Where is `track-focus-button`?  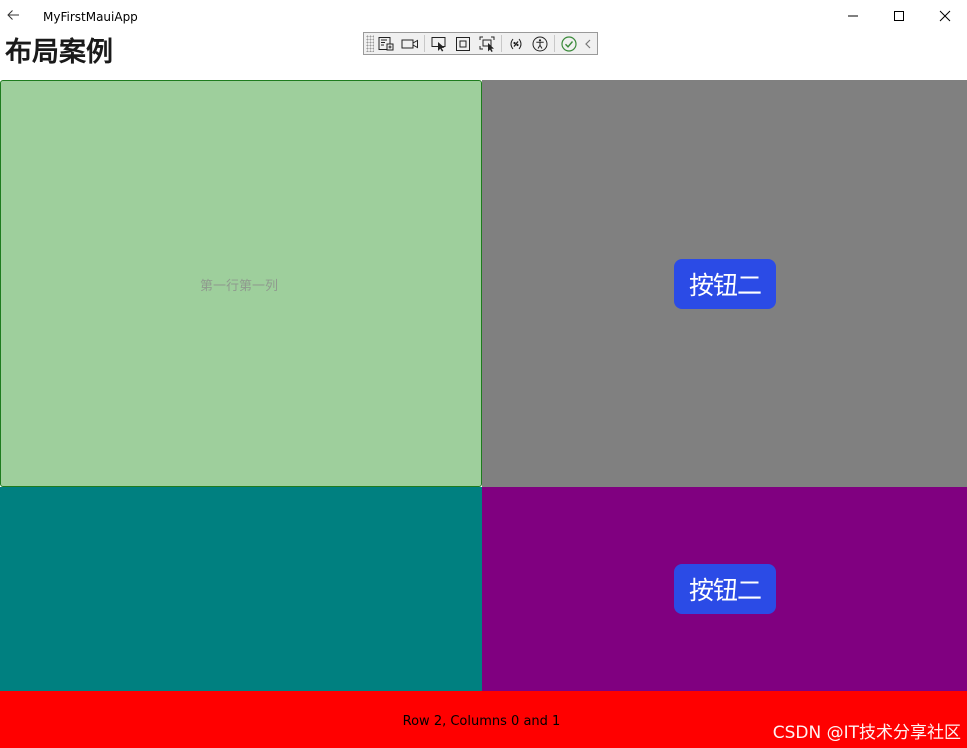
track-focus-button is located at coordinates (487, 43).